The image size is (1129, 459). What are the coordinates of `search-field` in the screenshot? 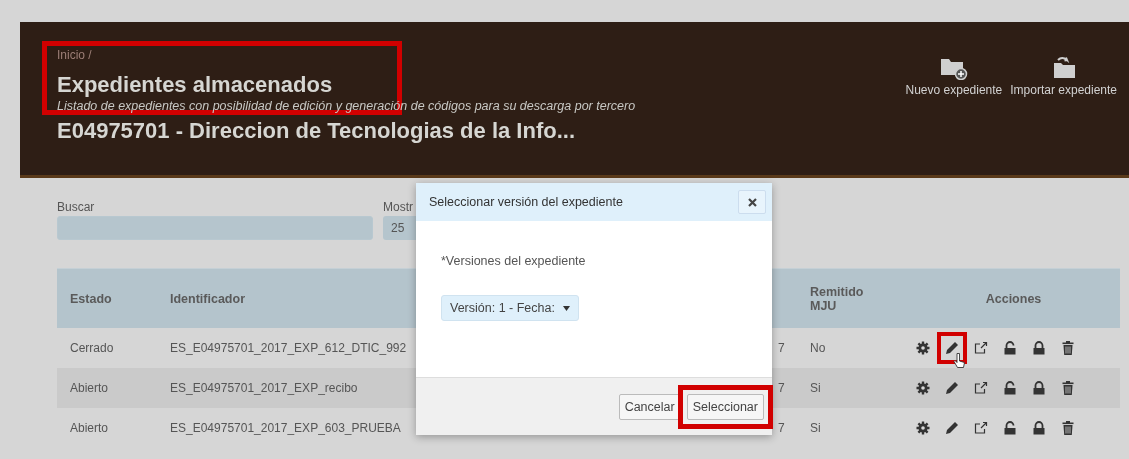 It's located at (215, 228).